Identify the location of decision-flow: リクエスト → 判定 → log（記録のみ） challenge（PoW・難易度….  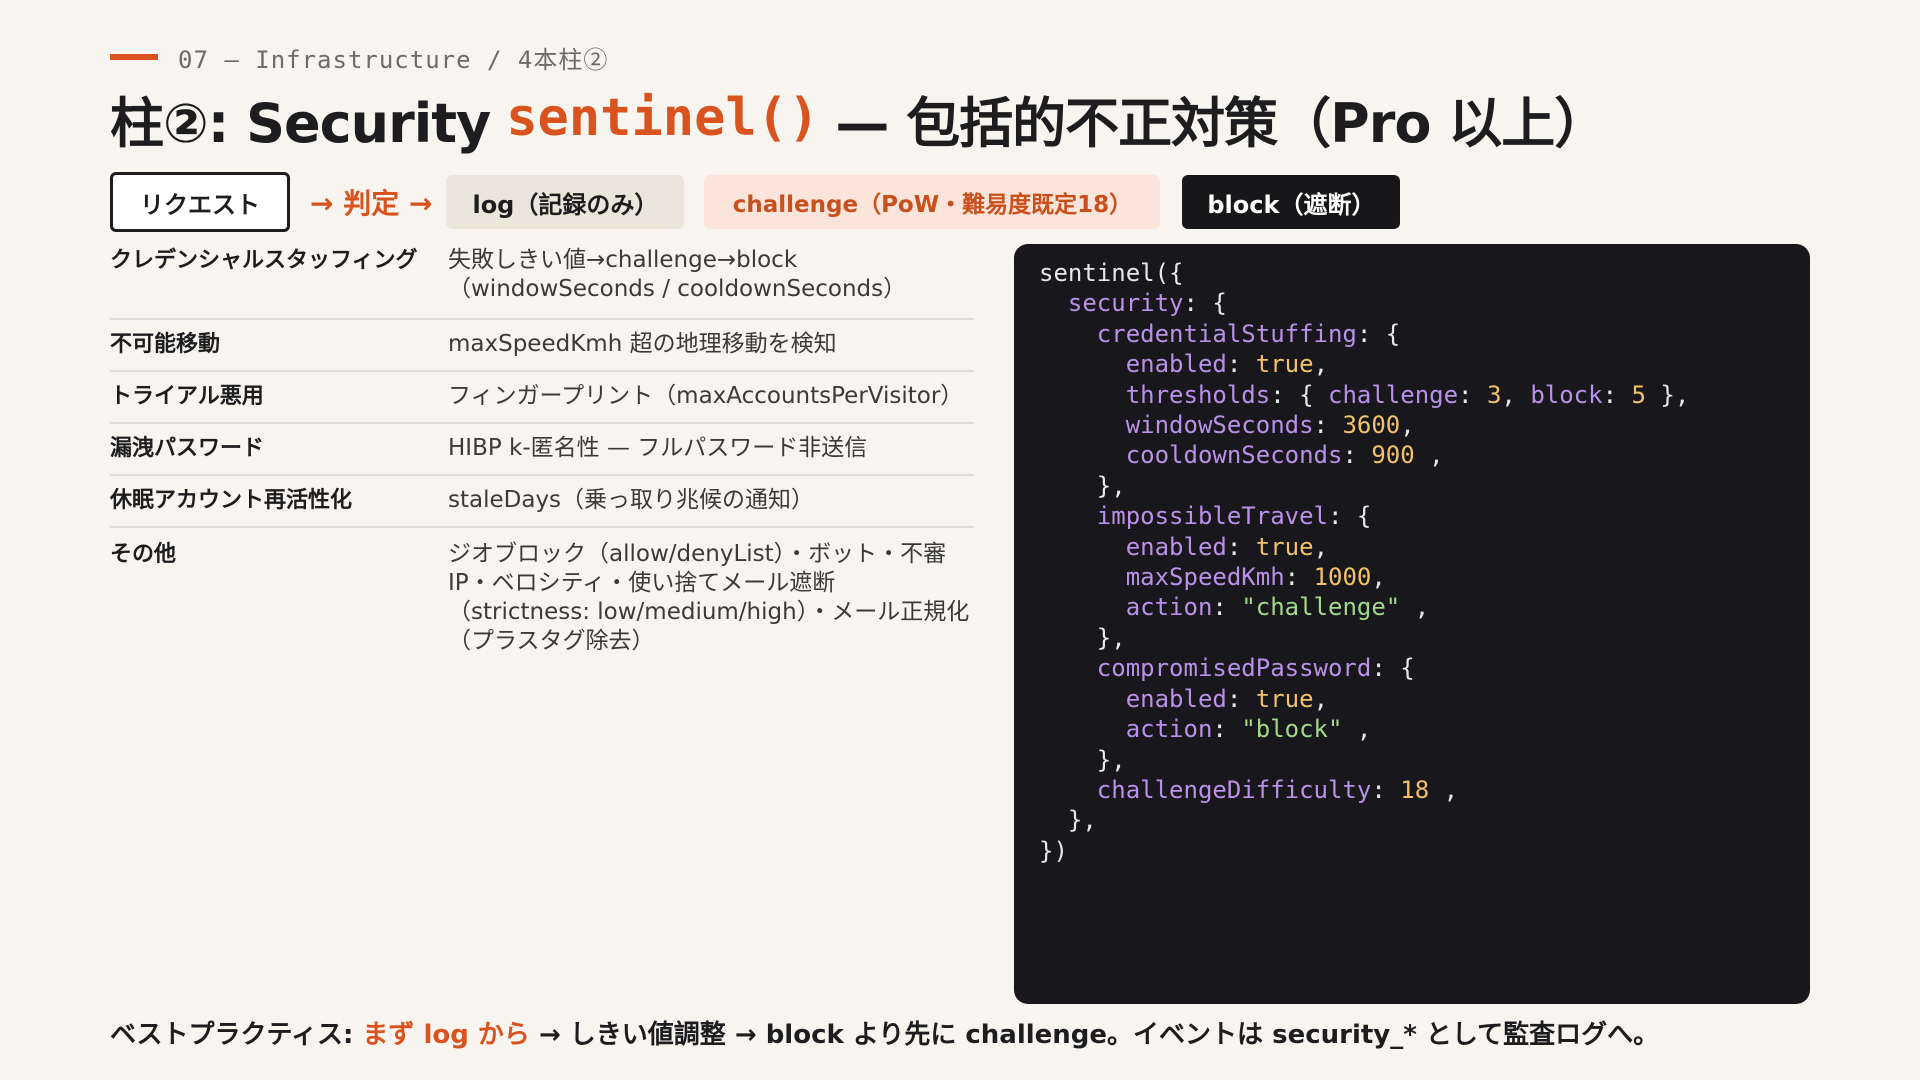
(755, 202).